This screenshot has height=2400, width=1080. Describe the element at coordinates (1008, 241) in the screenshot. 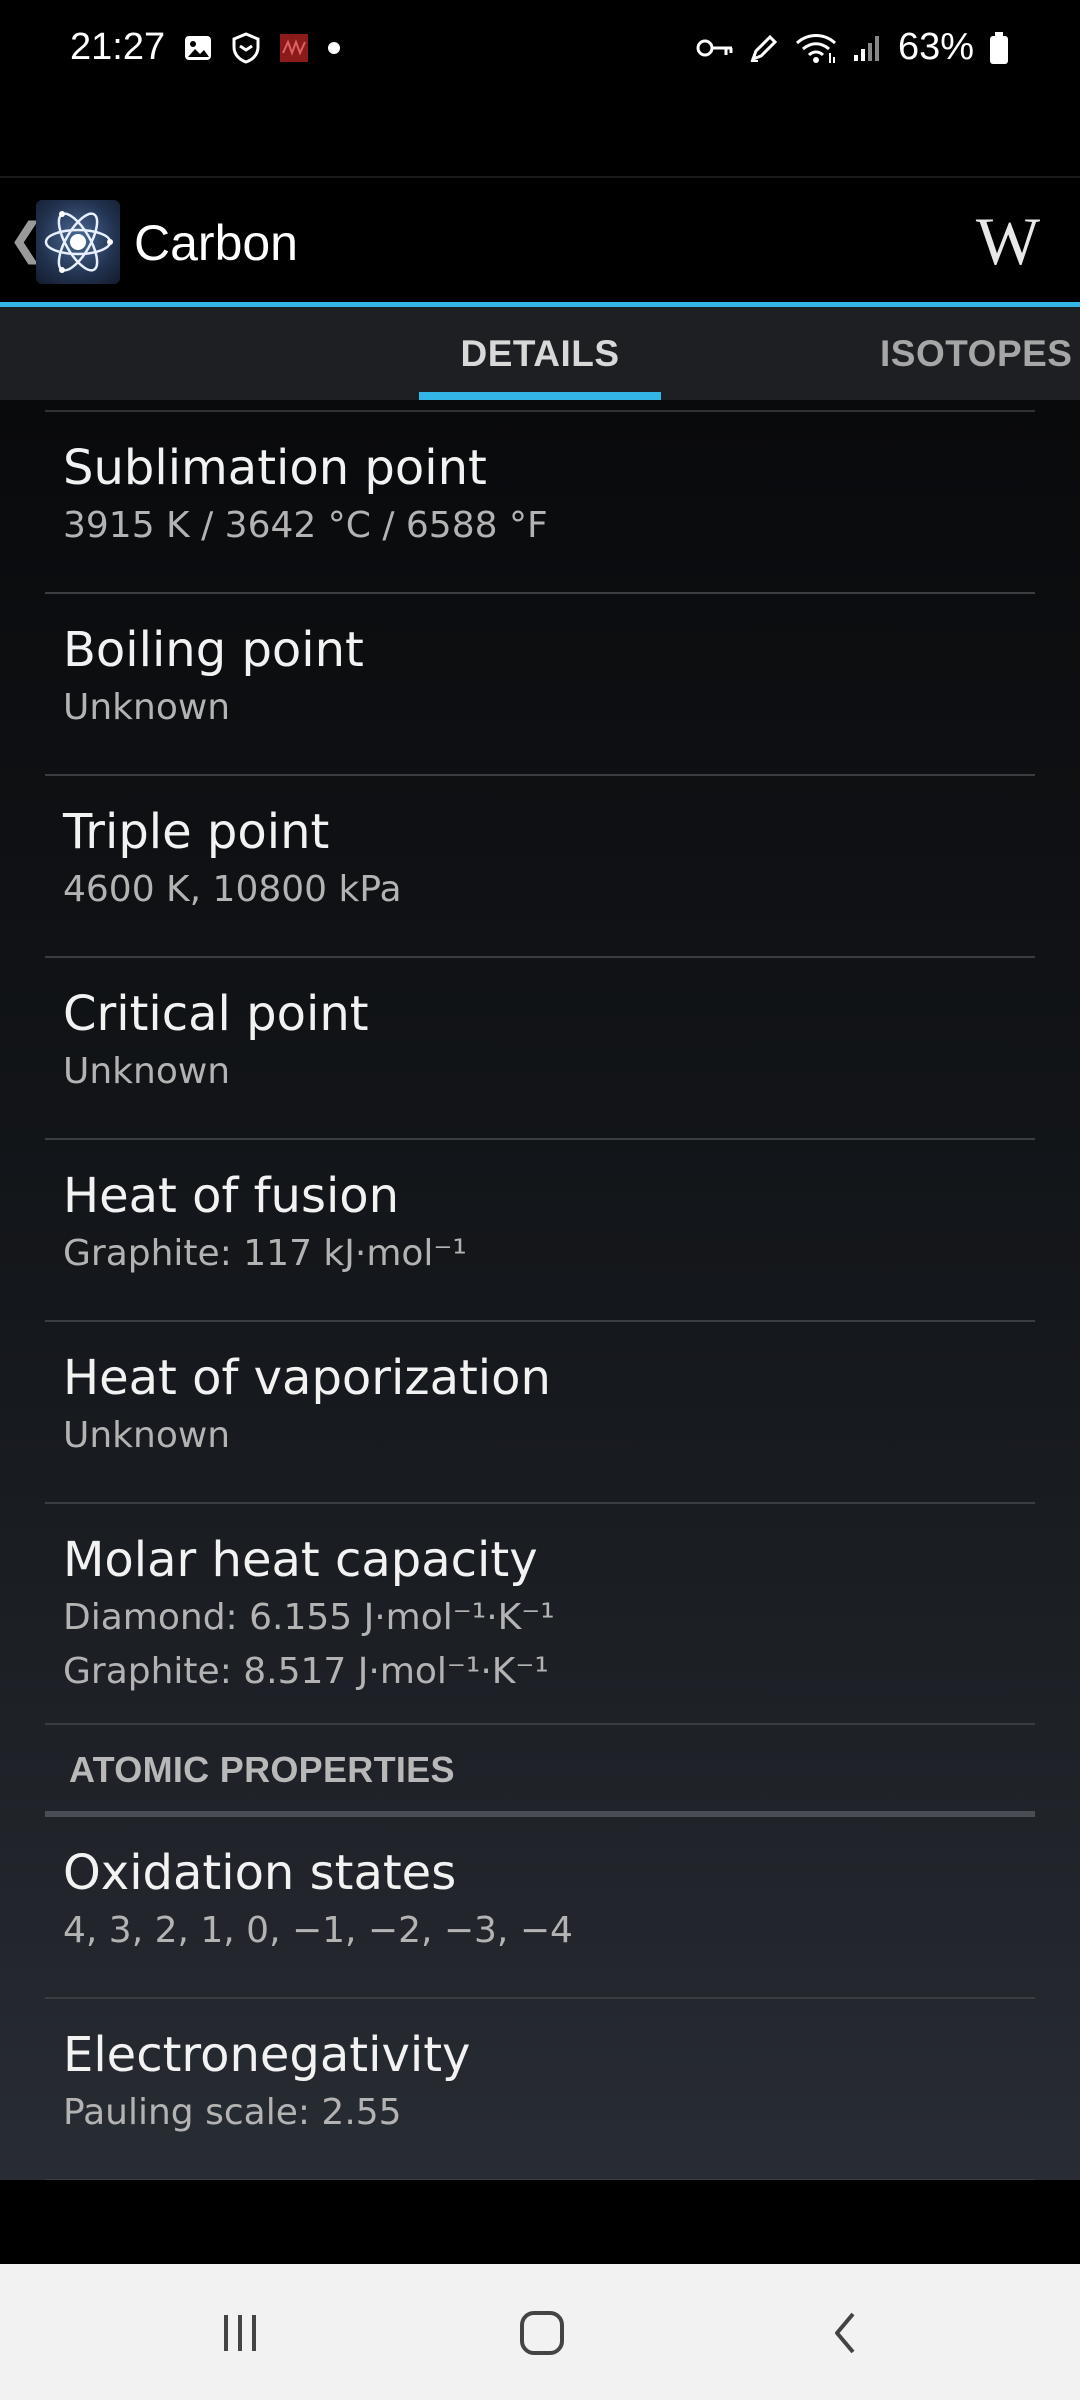

I see `wikipedia-button: W` at that location.